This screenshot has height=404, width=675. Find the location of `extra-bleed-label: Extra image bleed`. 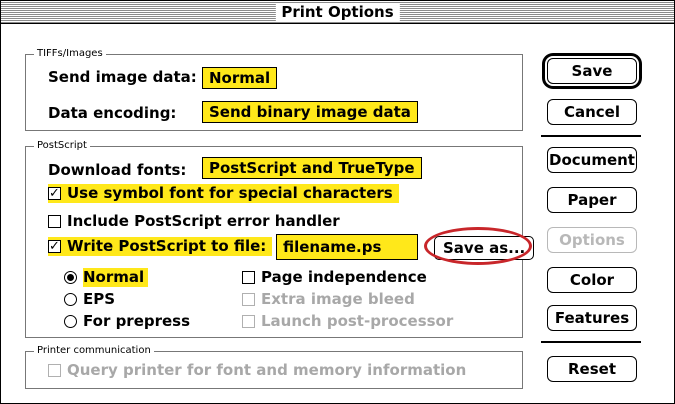

extra-bleed-label: Extra image bleed is located at coordinates (338, 299).